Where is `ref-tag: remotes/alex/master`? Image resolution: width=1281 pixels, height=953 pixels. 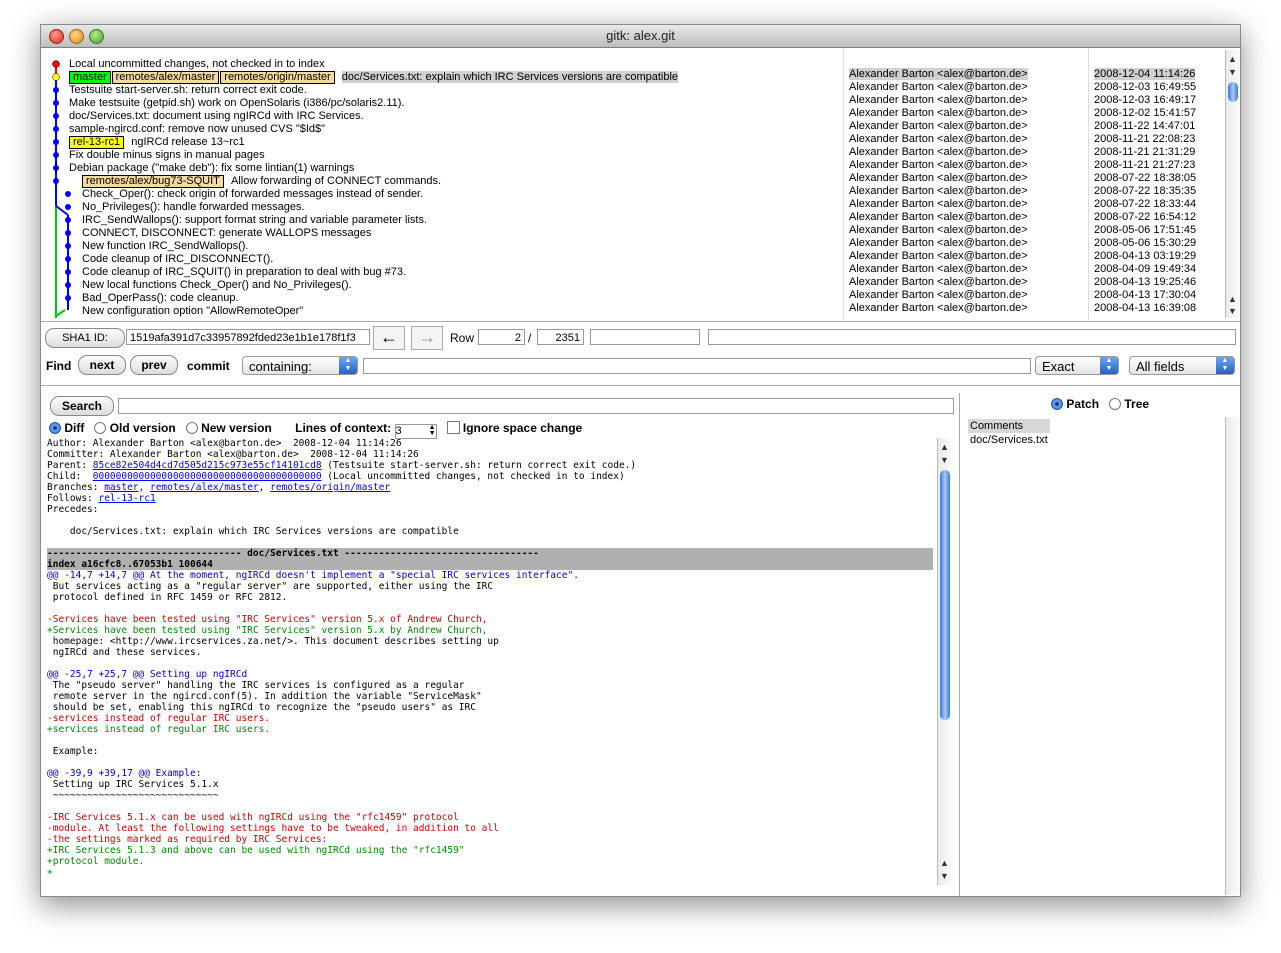
ref-tag: remotes/alex/master is located at coordinates (165, 77).